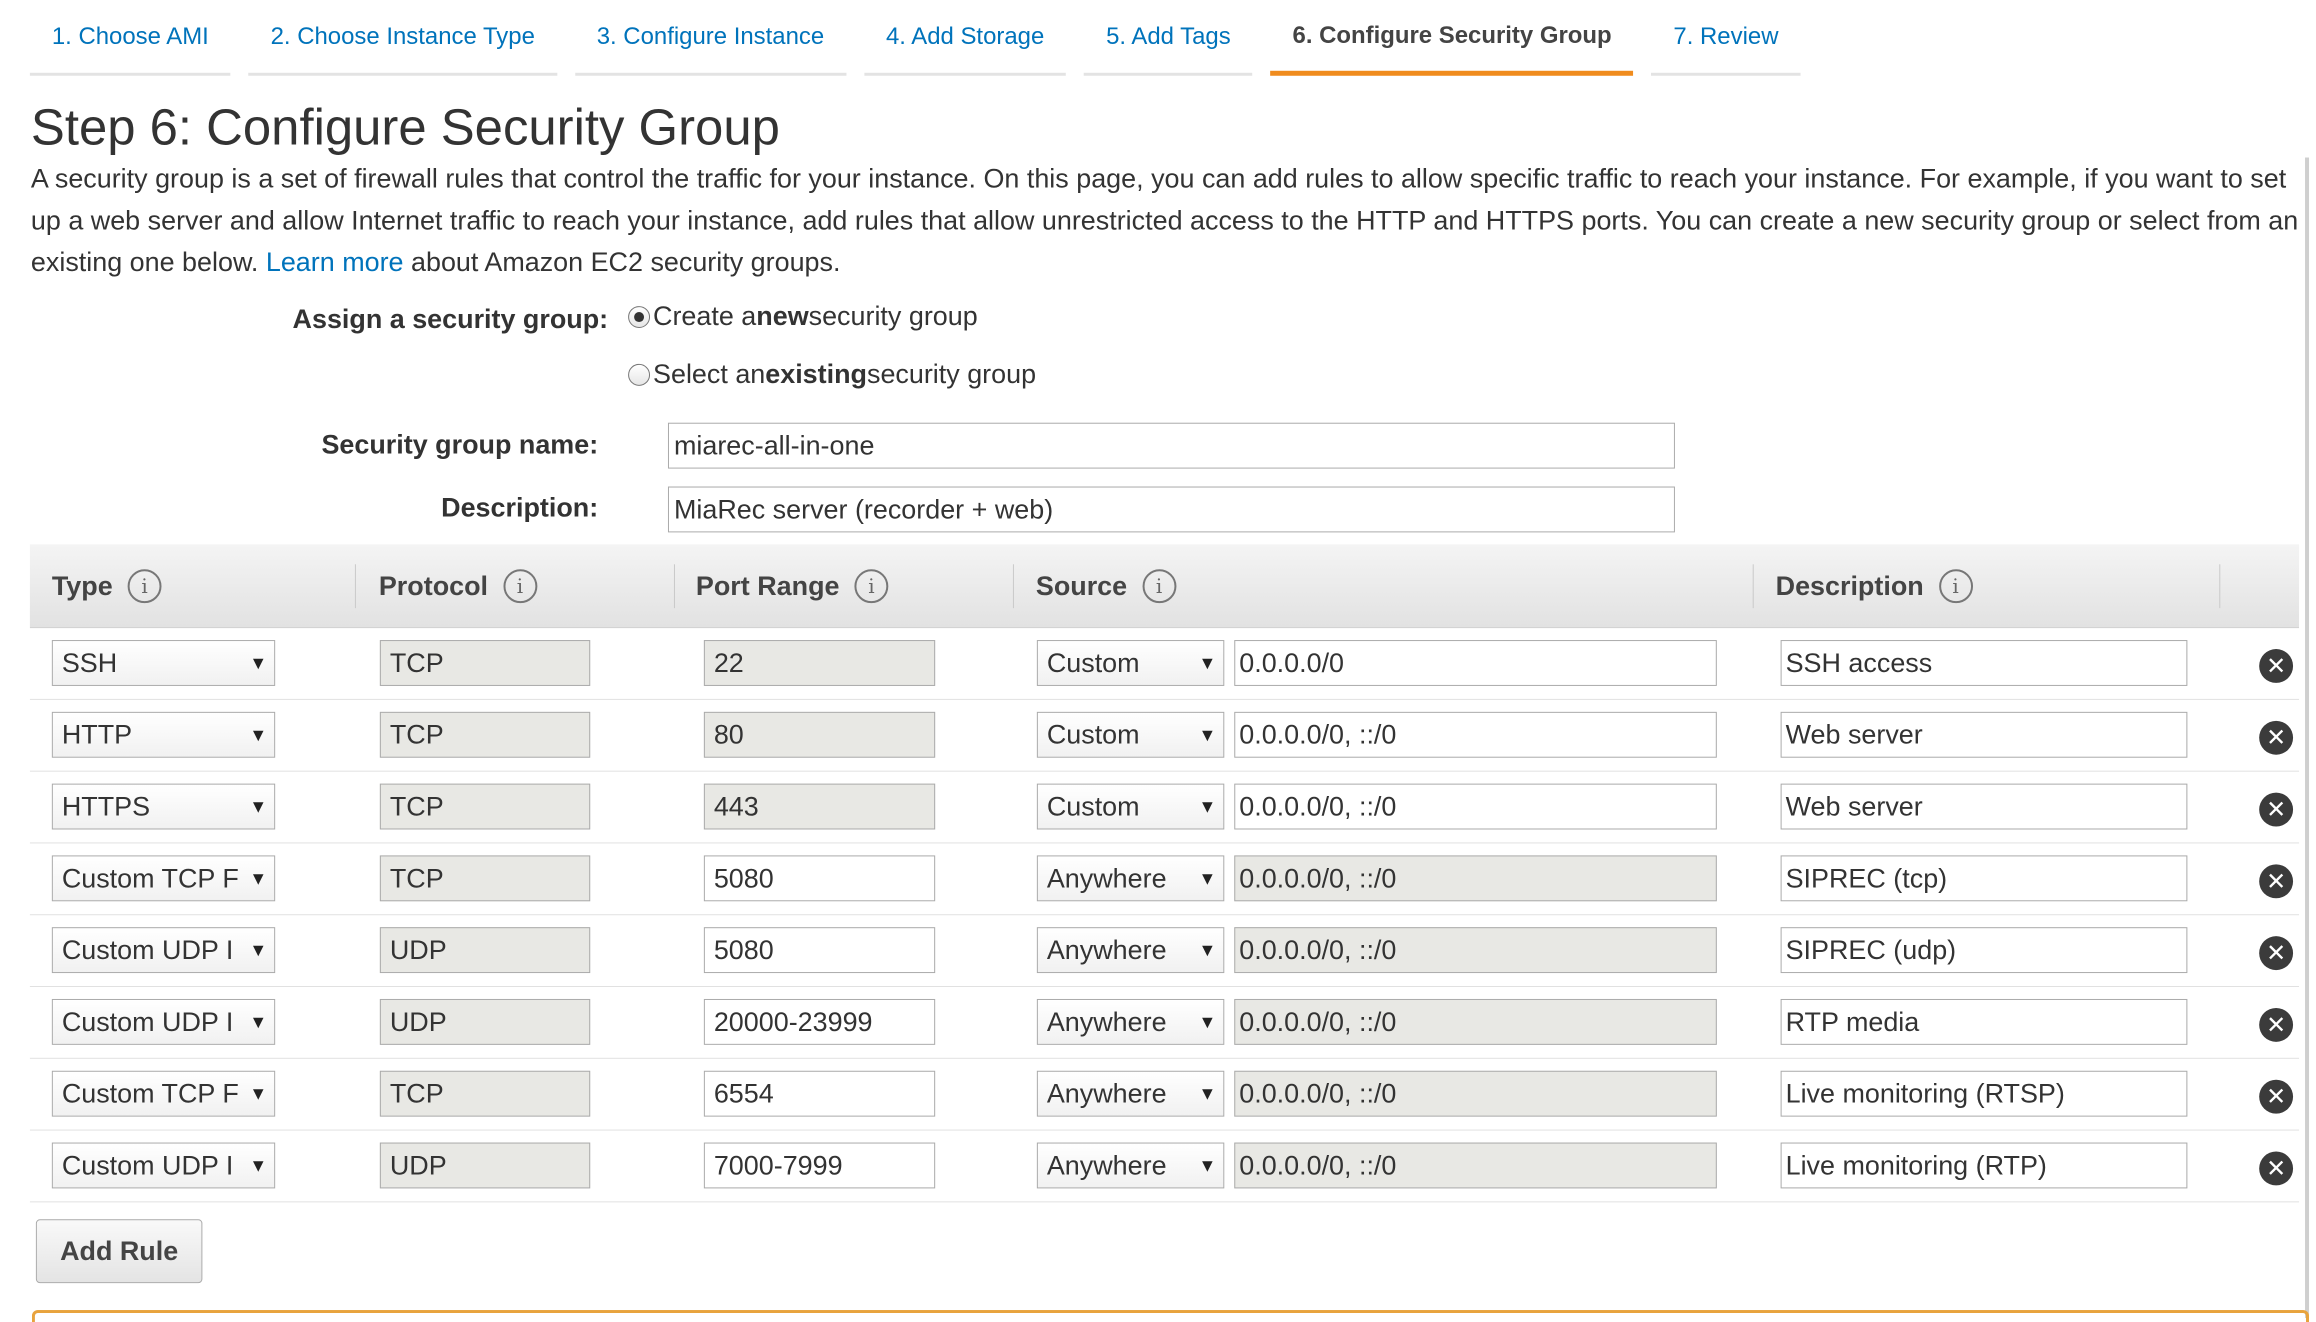 The width and height of the screenshot is (2316, 1322). What do you see at coordinates (819, 1093) in the screenshot?
I see `rule-port-range-input: 6554` at bounding box center [819, 1093].